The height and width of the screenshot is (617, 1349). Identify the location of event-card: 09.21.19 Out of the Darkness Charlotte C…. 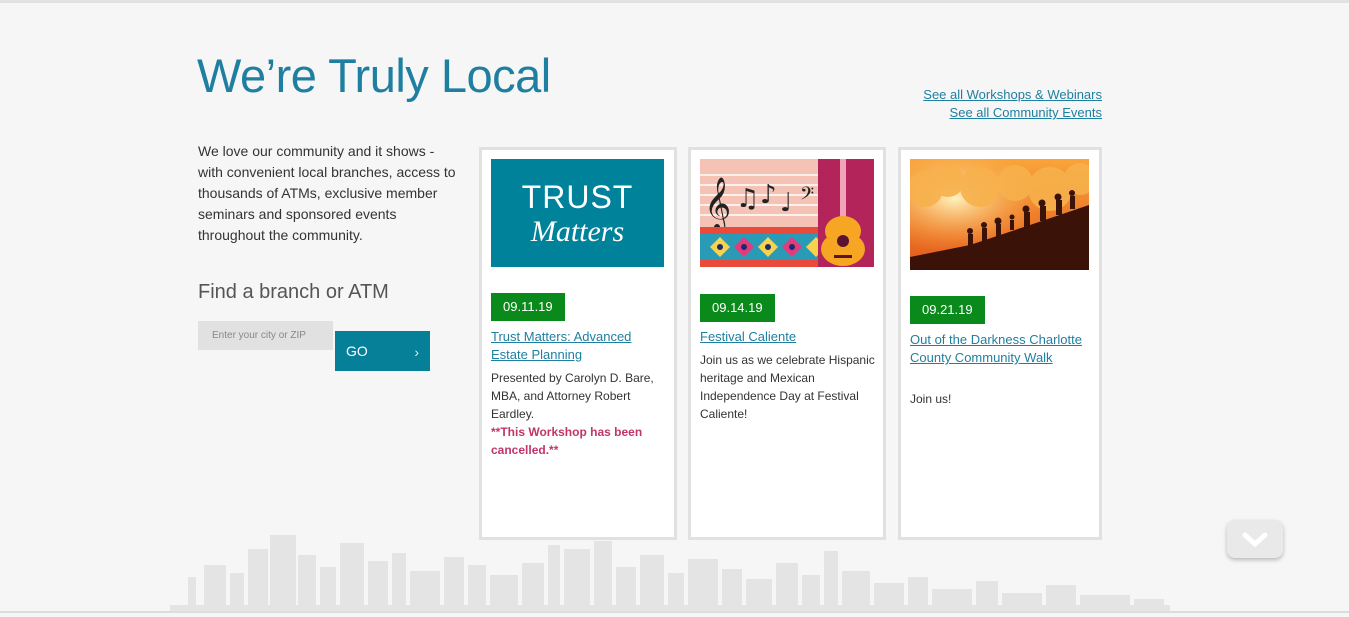
(1000, 343).